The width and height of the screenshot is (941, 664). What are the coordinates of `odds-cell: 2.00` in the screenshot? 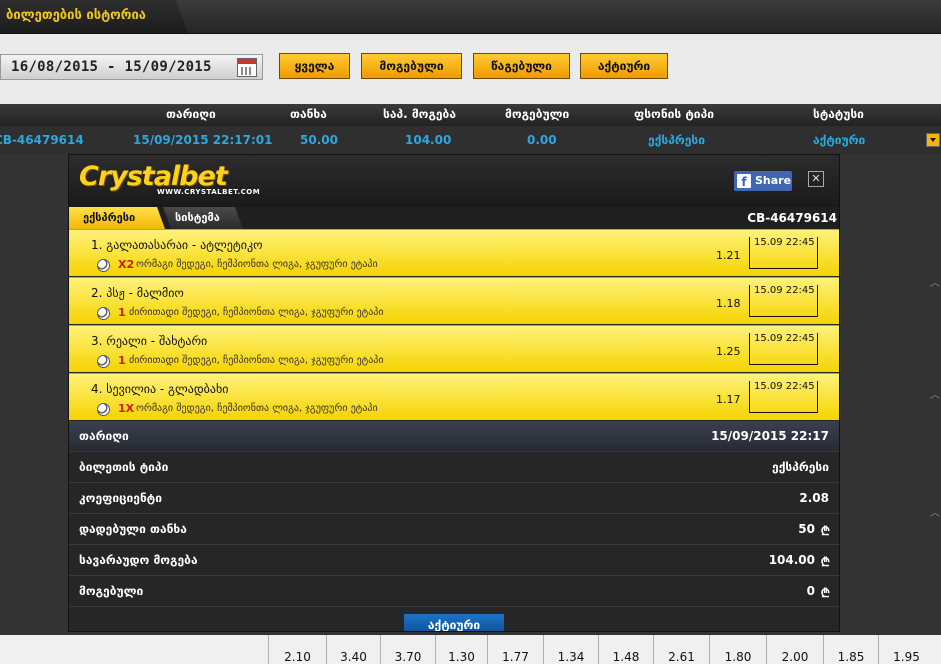 It's located at (794, 649).